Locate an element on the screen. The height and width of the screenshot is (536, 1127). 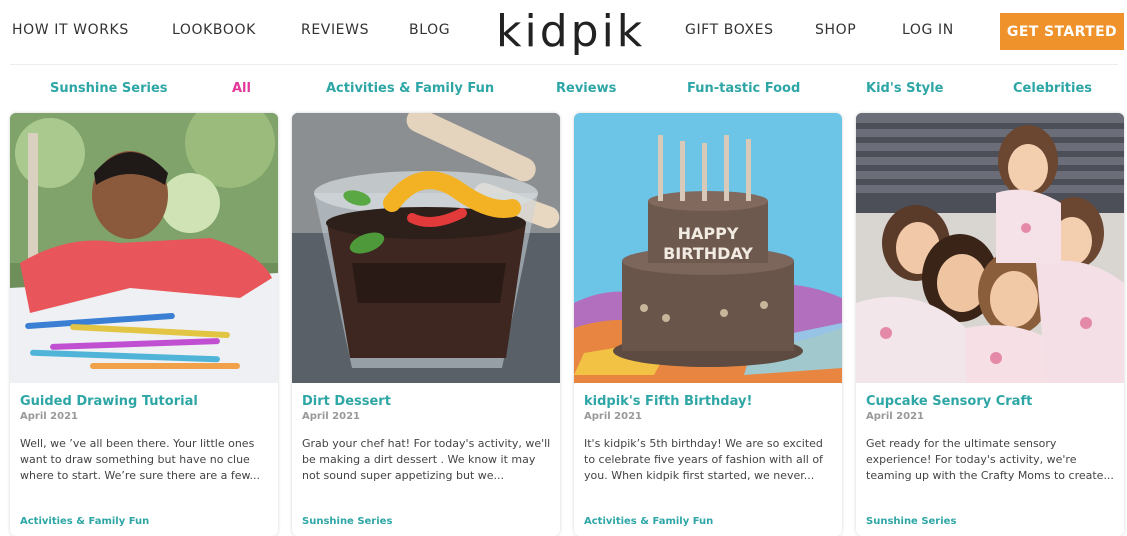
post-title: Dirt Dessert is located at coordinates (346, 401).